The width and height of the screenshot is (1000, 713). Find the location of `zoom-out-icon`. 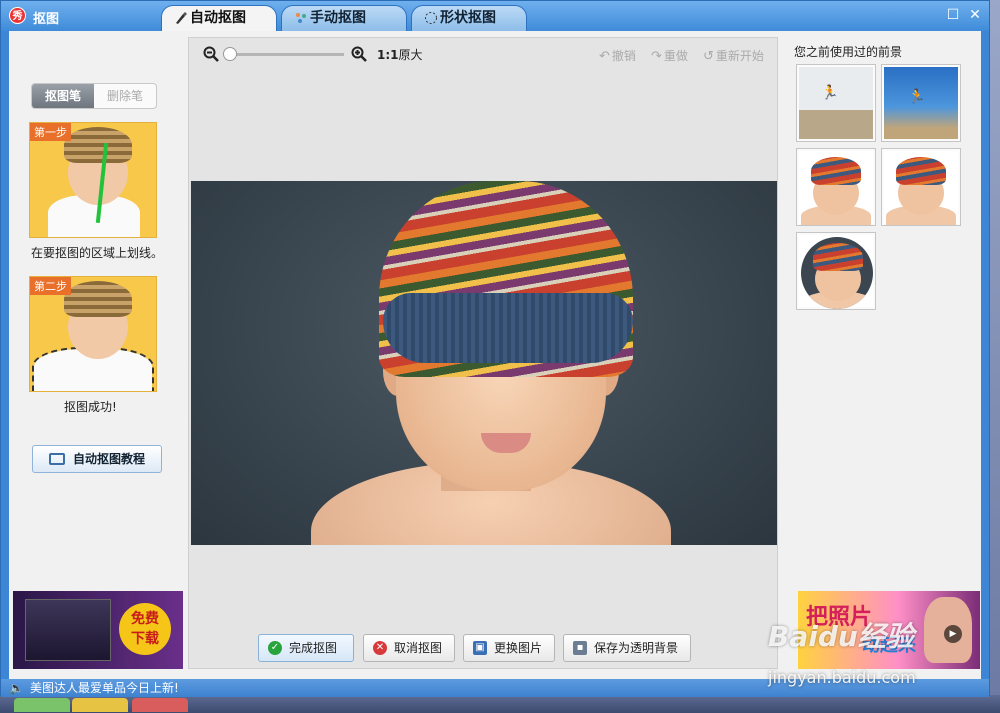

zoom-out-icon is located at coordinates (211, 54).